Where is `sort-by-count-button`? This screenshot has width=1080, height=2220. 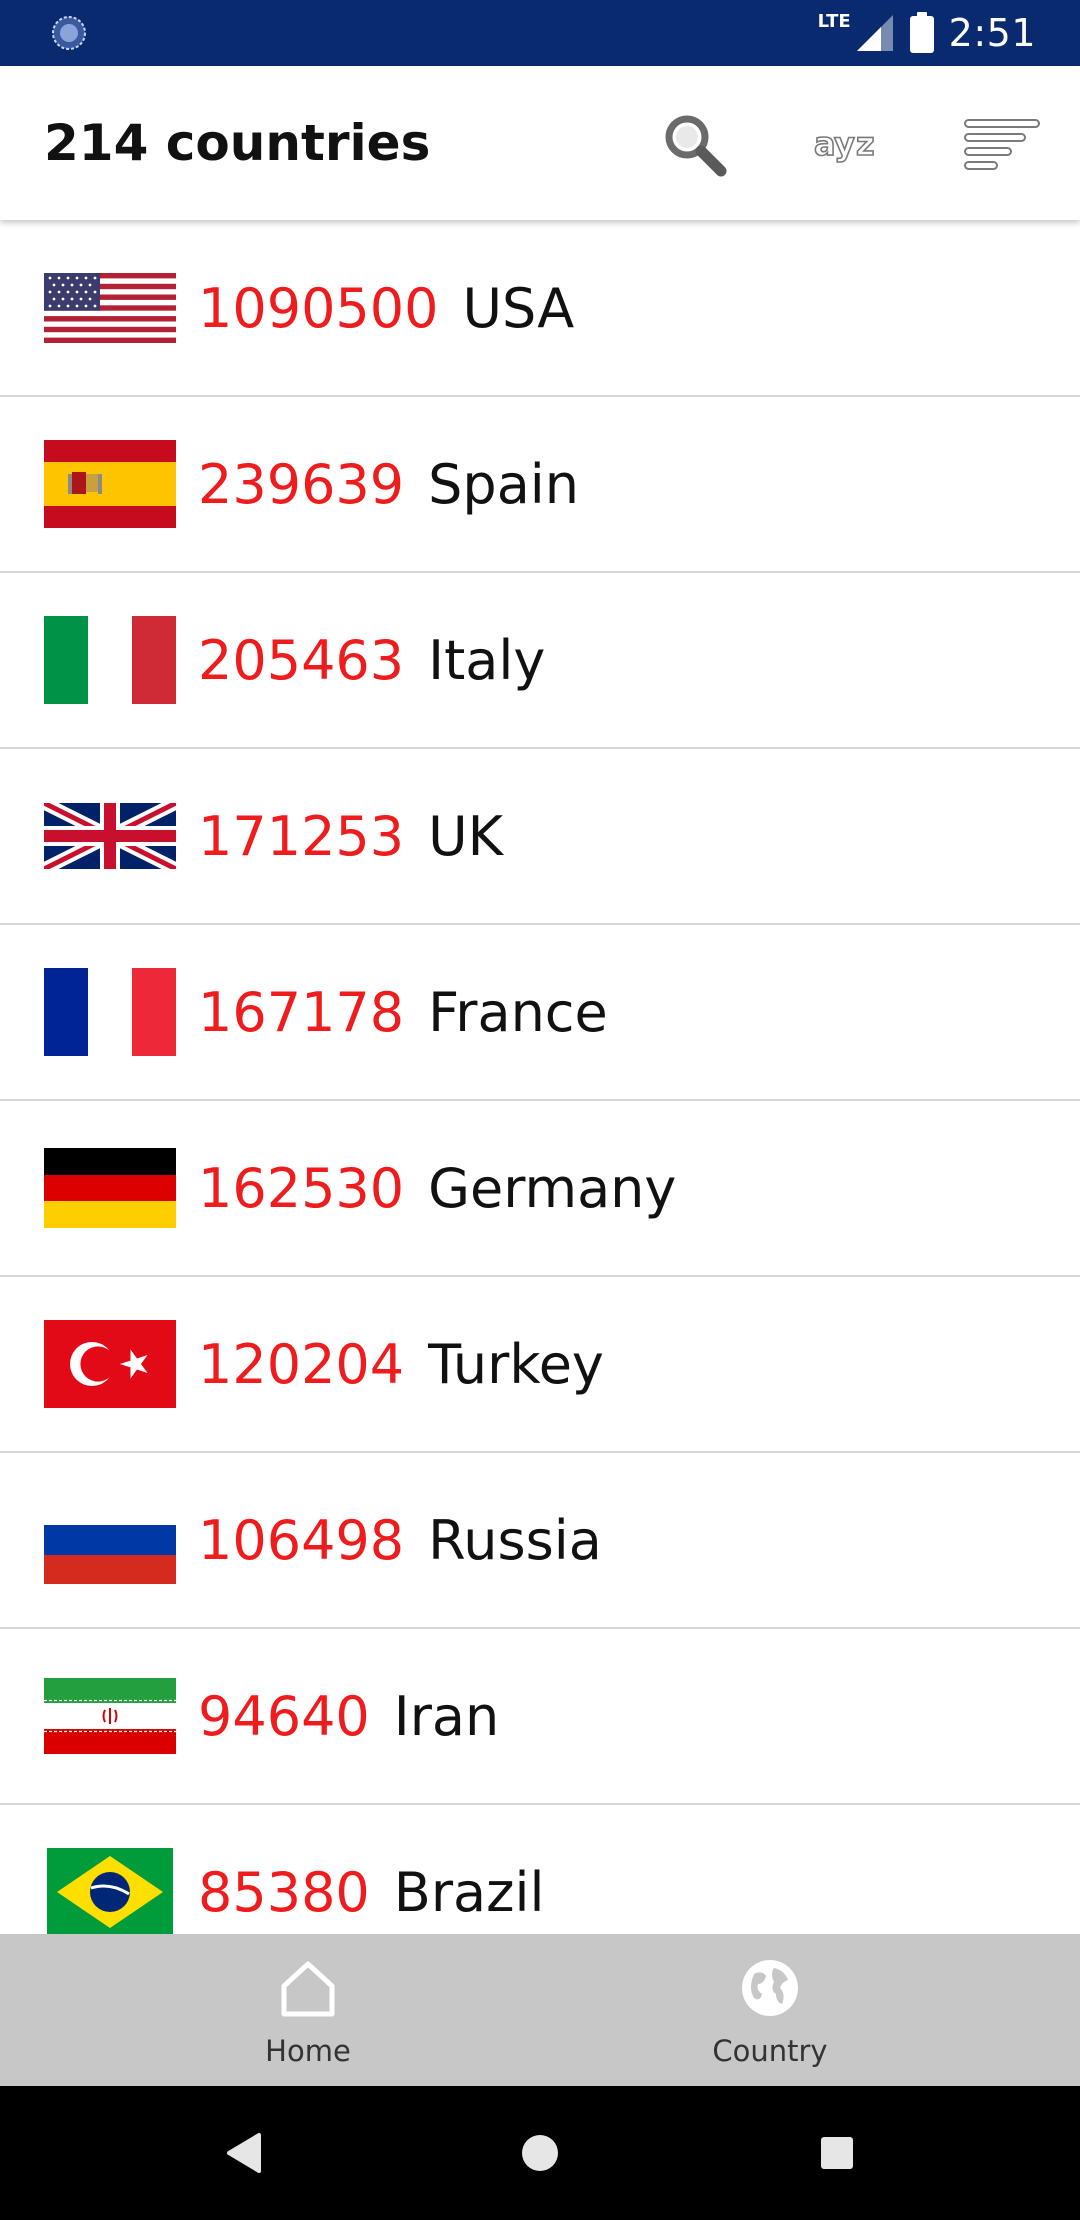
sort-by-count-button is located at coordinates (1002, 144).